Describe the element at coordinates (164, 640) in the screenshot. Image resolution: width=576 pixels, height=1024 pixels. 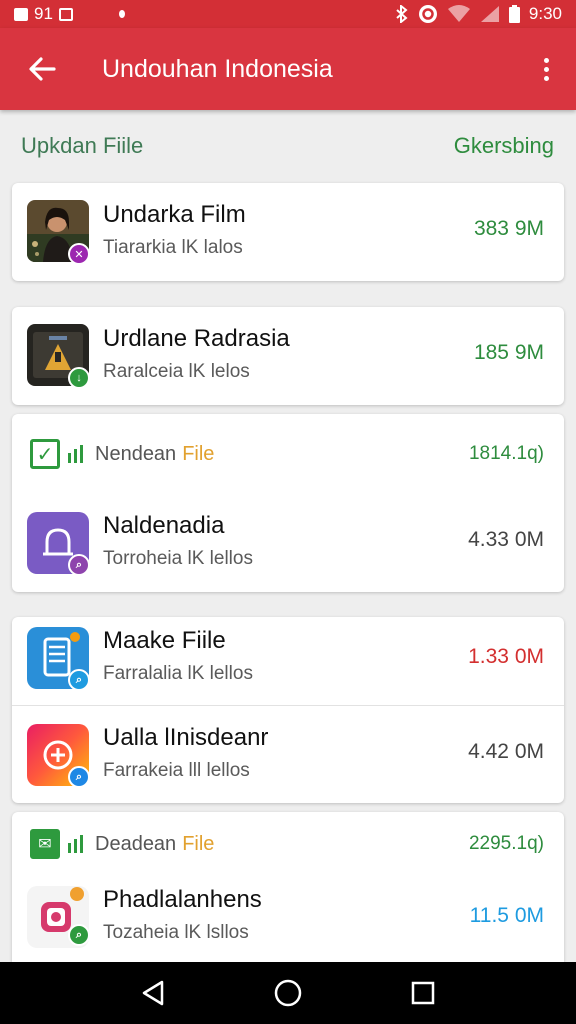
I see `item-name: Maake Fiile` at that location.